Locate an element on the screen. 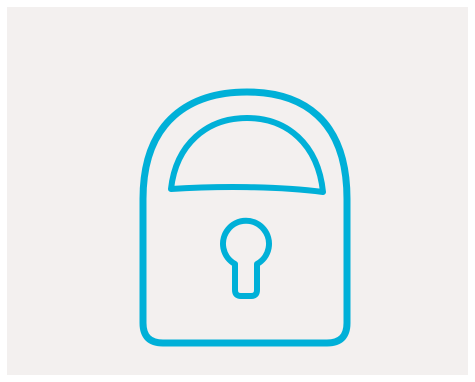  lock-shackle-window is located at coordinates (247, 155).